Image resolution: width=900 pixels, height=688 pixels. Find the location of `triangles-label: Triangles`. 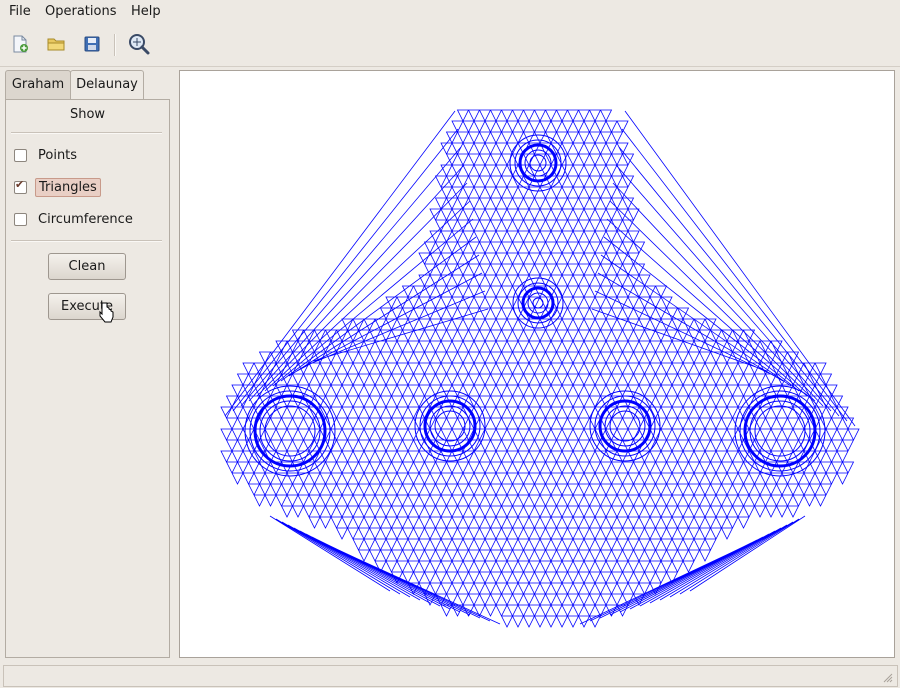

triangles-label: Triangles is located at coordinates (68, 187).